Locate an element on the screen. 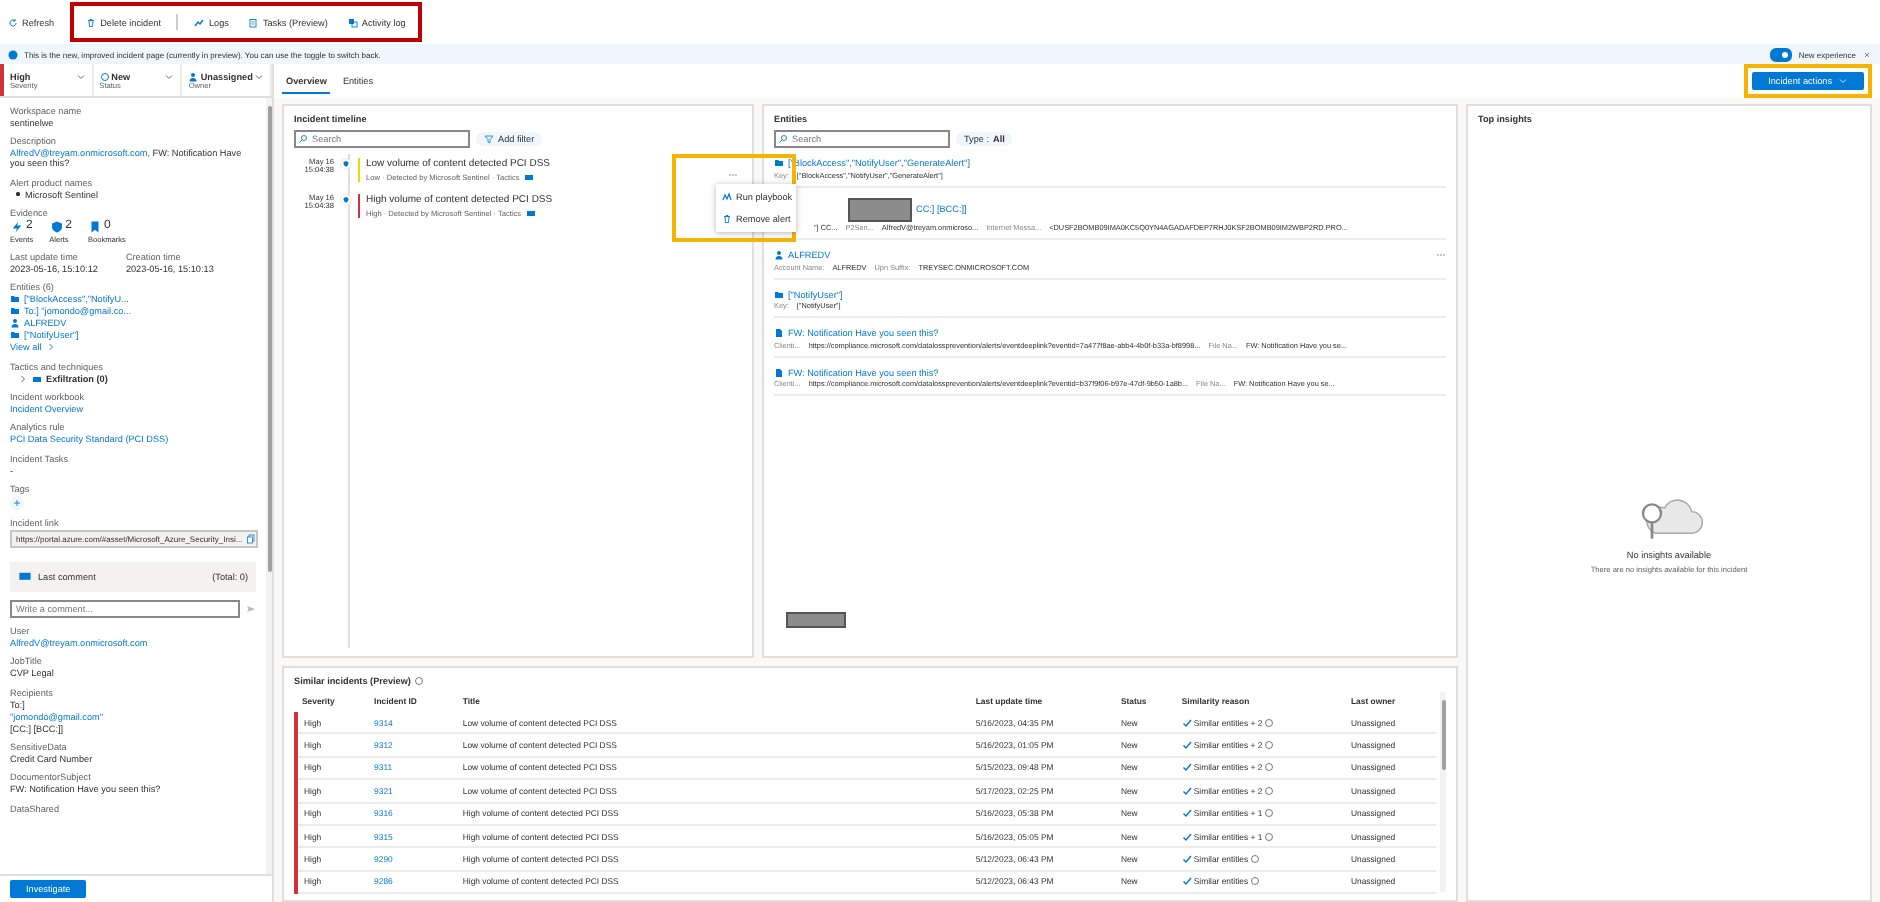 The height and width of the screenshot is (902, 1880). add-tag-button is located at coordinates (17, 502).